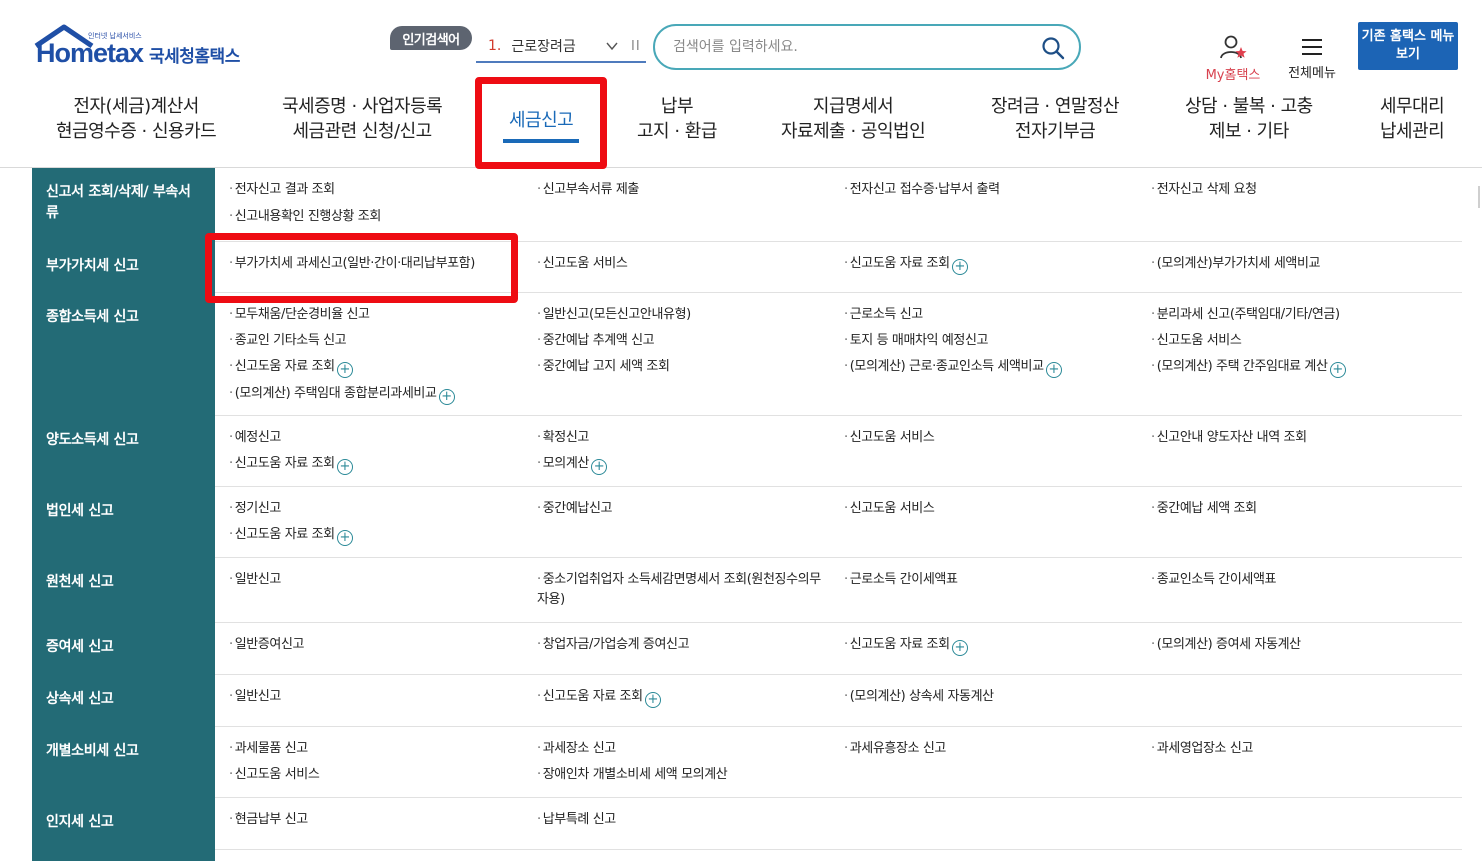 The height and width of the screenshot is (861, 1482). I want to click on menu-link: (모의계산) 근로·종교인소득 세액비교+, so click(953, 367).